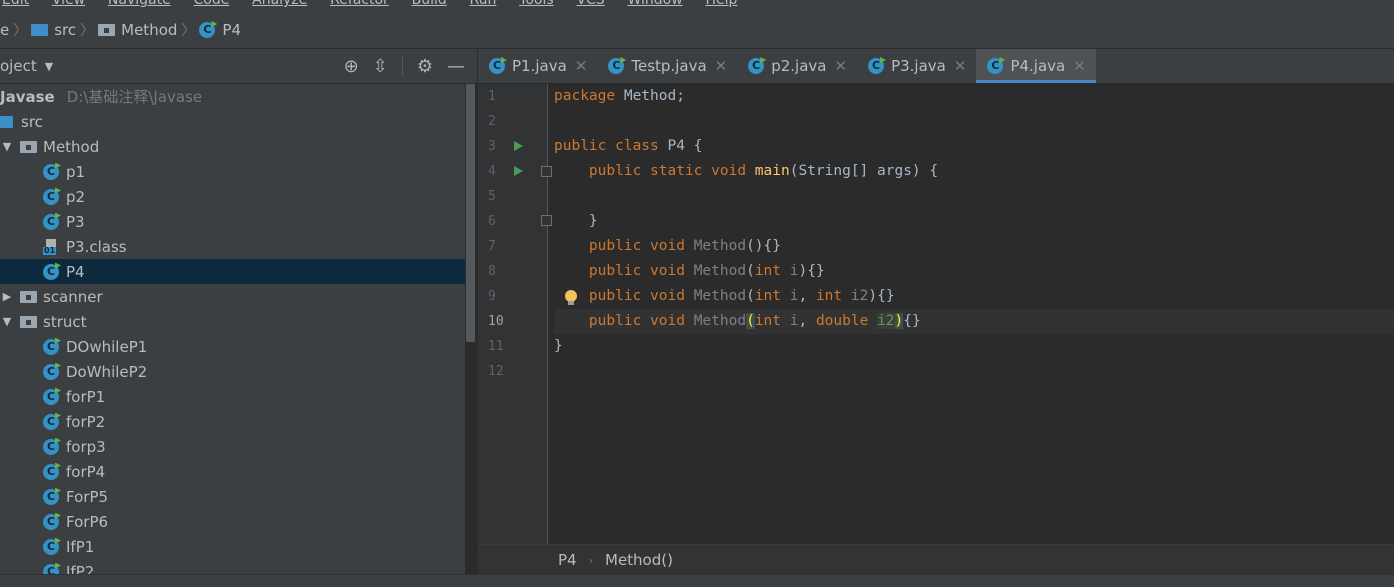 This screenshot has height=587, width=1394. What do you see at coordinates (232, 121) in the screenshot?
I see `tree-item-src: src` at bounding box center [232, 121].